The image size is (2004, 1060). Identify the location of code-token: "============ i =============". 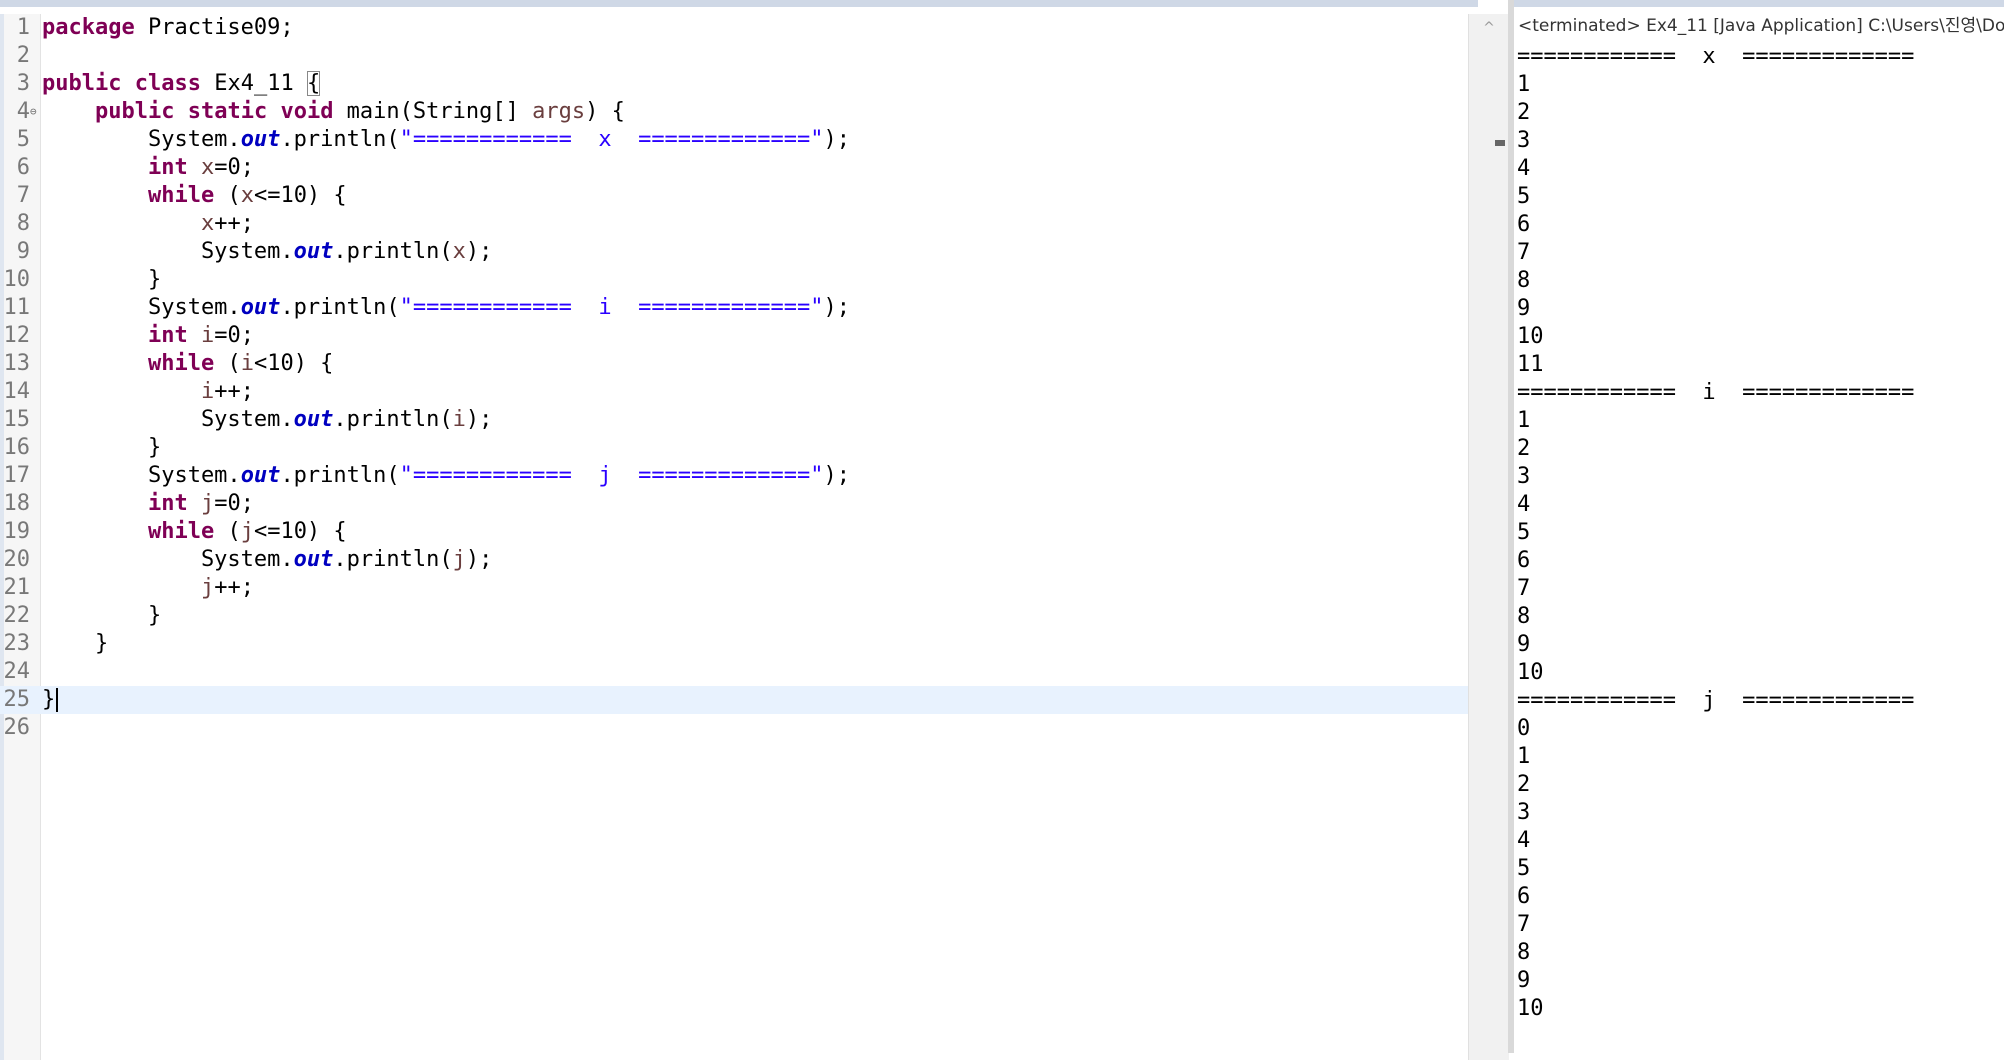
(611, 307).